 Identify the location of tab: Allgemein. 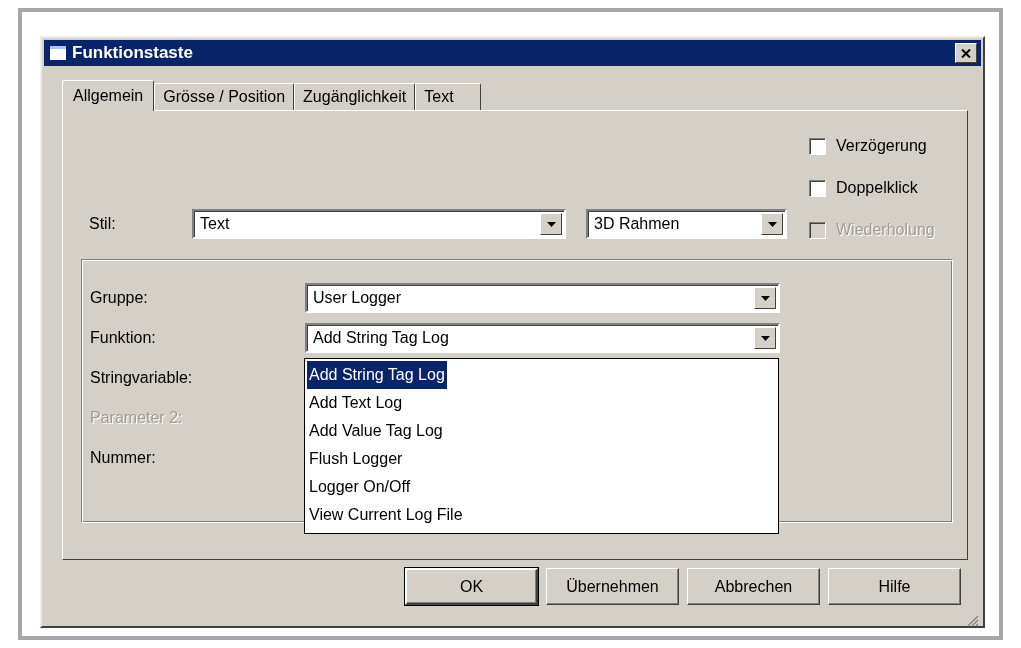
(108, 95).